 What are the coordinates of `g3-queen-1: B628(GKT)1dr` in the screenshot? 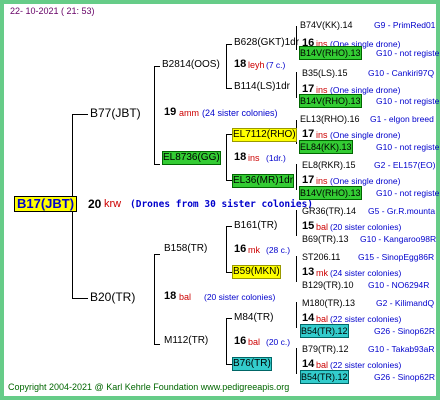 It's located at (266, 43).